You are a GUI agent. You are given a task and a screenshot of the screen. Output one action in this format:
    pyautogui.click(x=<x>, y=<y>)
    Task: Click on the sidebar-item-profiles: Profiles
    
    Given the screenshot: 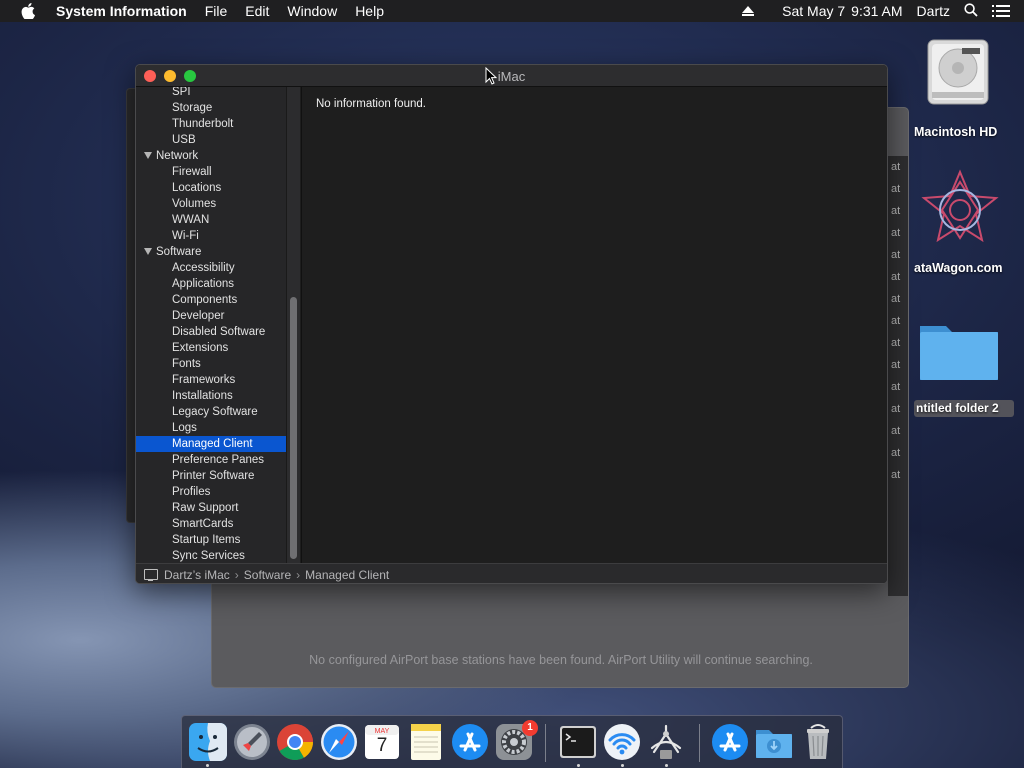 What is the action you would take?
    pyautogui.click(x=211, y=492)
    